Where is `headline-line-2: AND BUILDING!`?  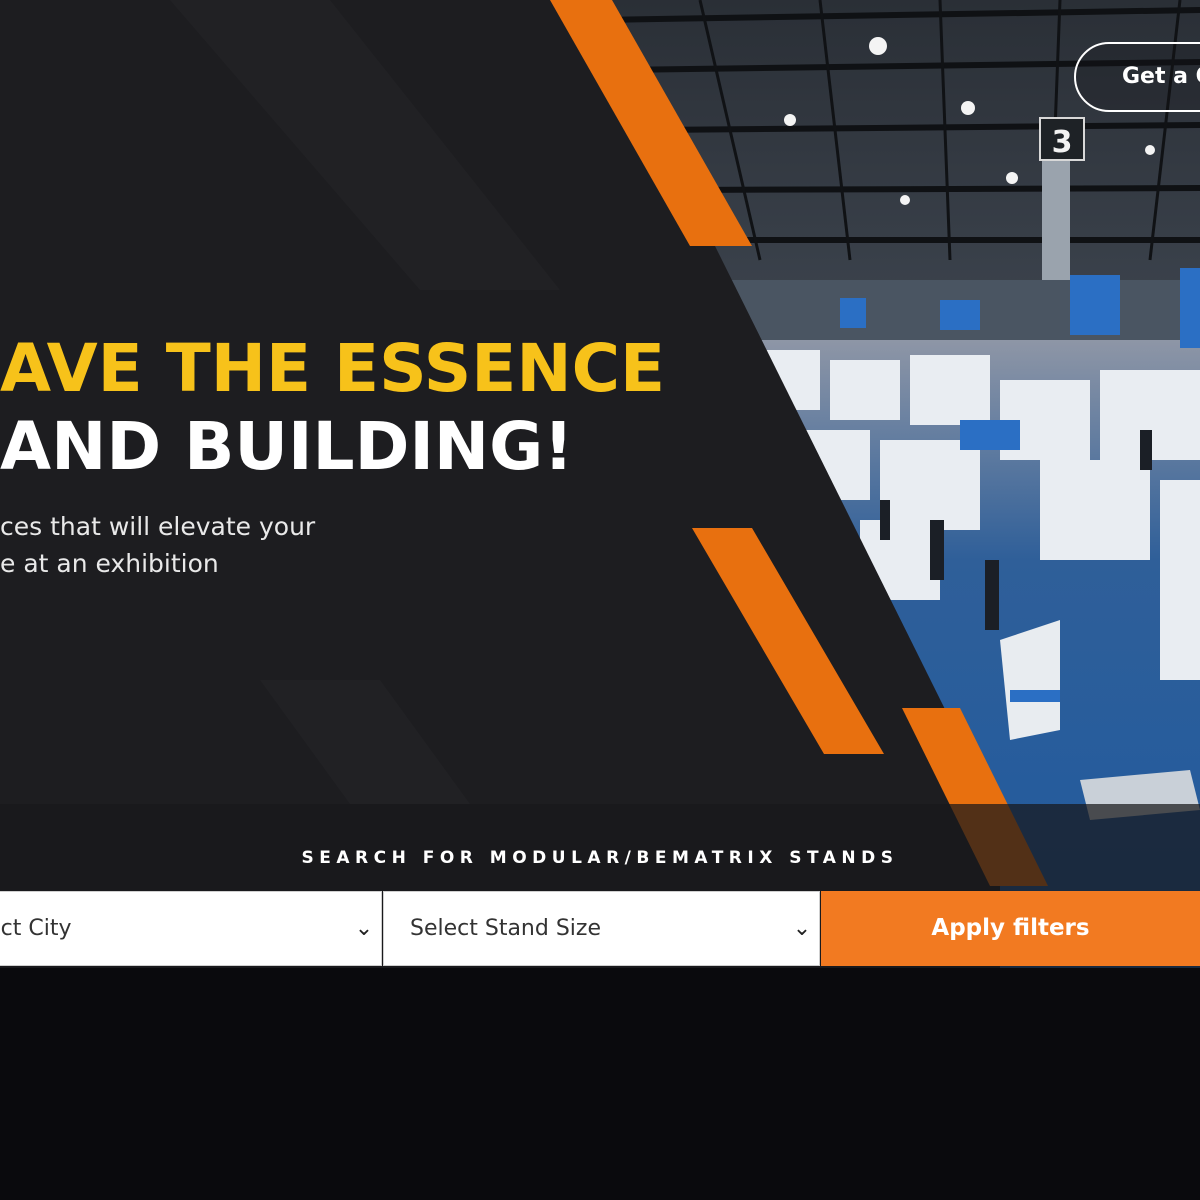 headline-line-2: AND BUILDING! is located at coordinates (287, 446).